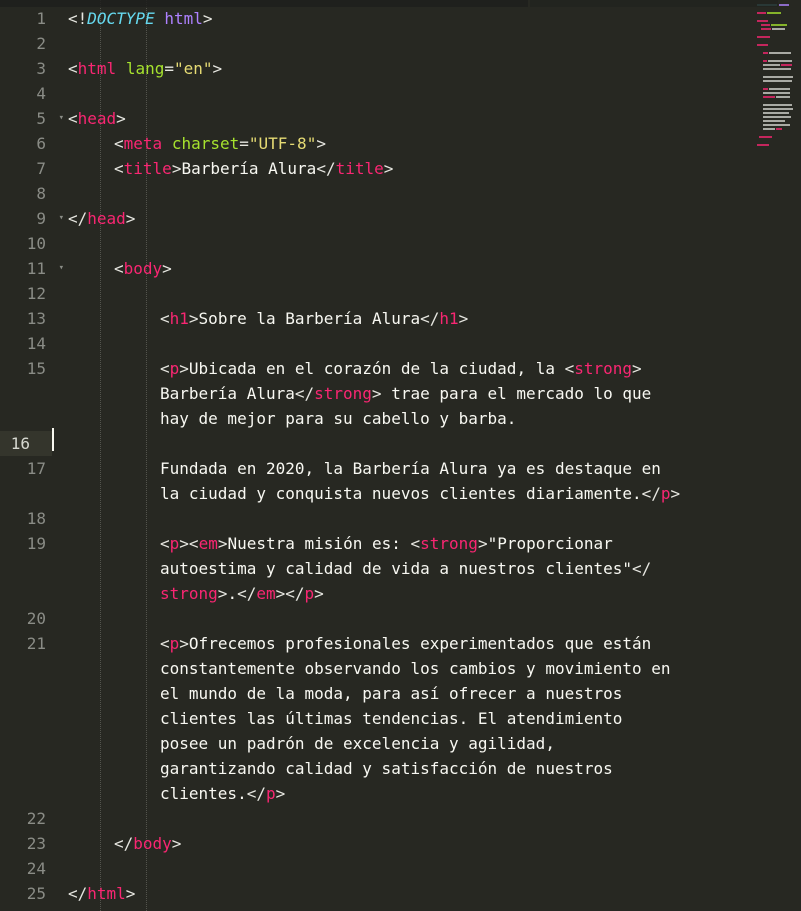 The height and width of the screenshot is (911, 801). Describe the element at coordinates (34, 368) in the screenshot. I see `line-number-15: 15` at that location.